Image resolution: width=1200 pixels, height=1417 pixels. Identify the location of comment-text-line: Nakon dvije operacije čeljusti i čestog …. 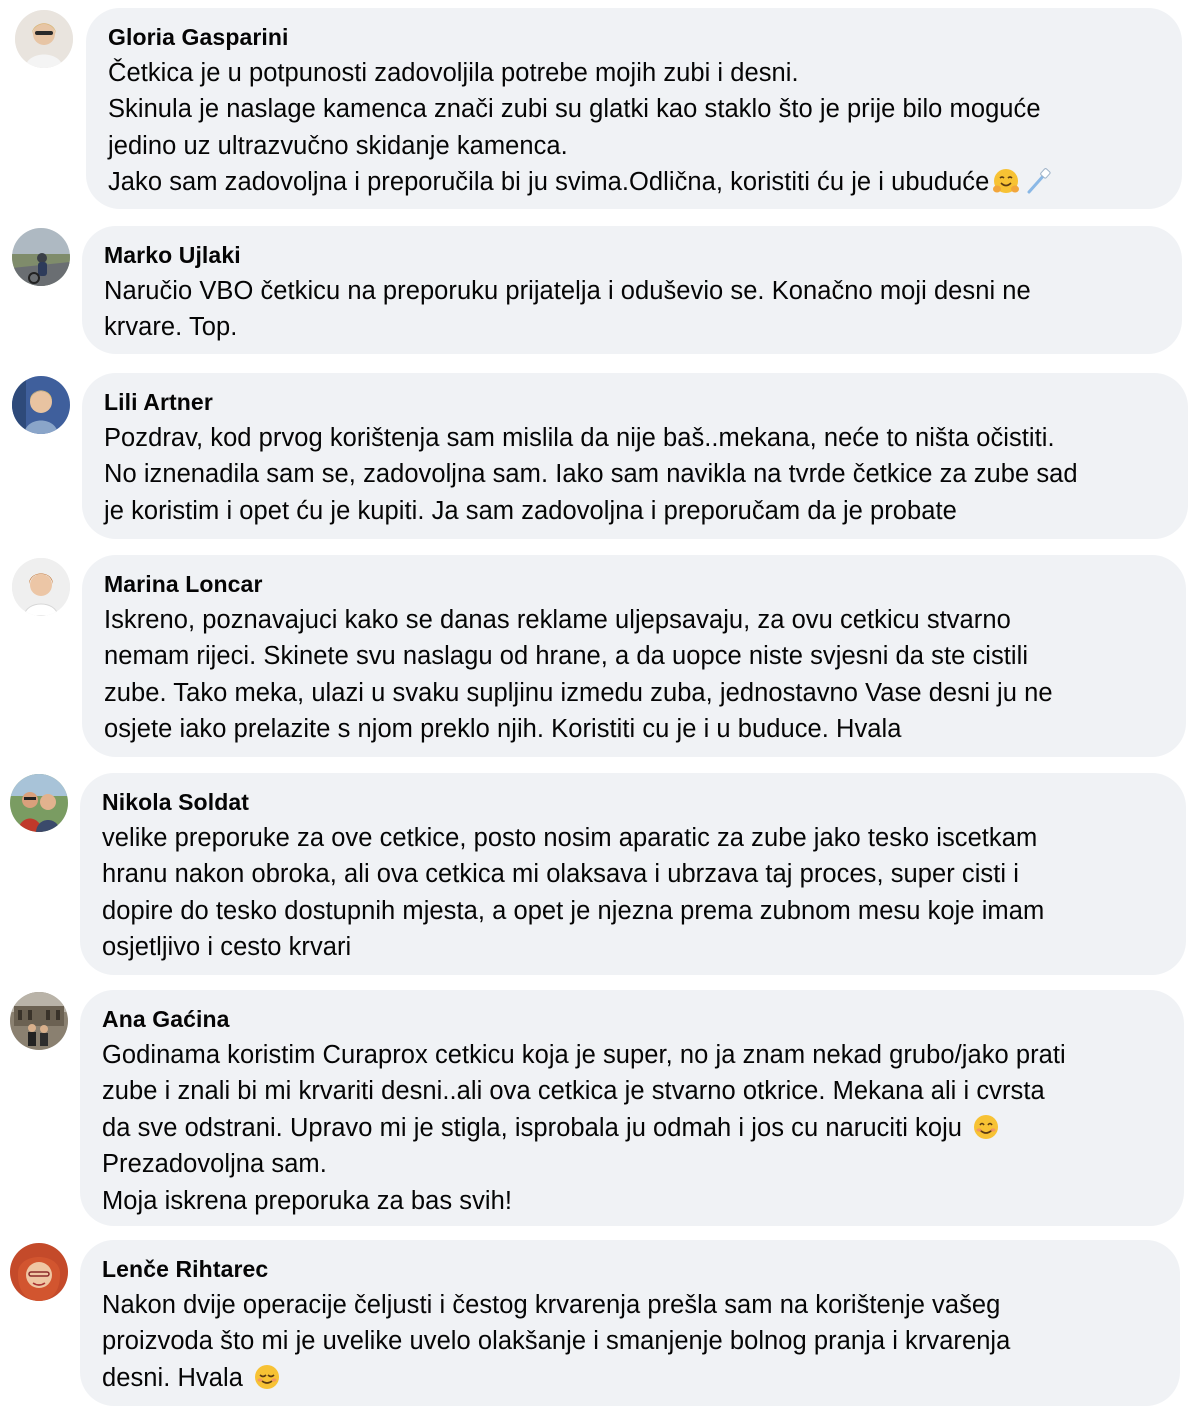
(551, 1305).